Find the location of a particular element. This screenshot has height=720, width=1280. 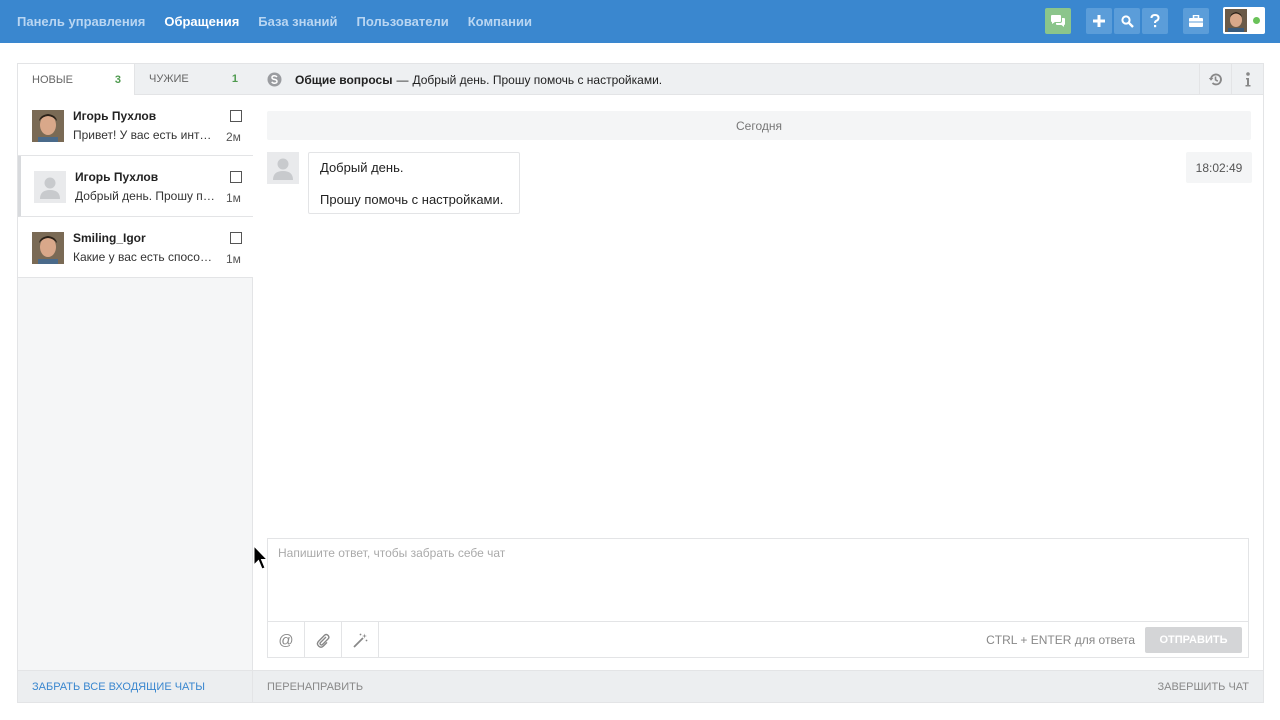

magic-button is located at coordinates (360, 640).